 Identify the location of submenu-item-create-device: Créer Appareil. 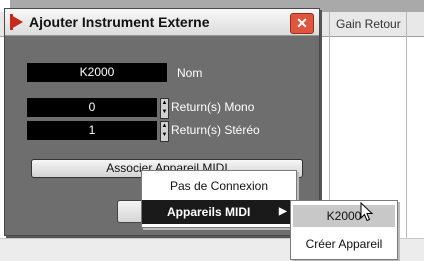
(344, 244).